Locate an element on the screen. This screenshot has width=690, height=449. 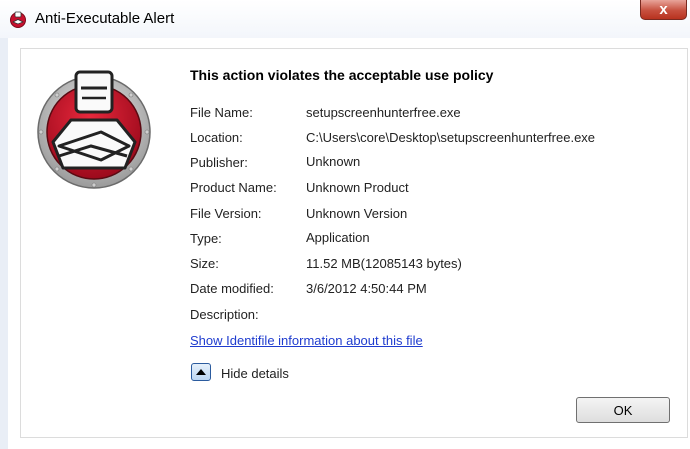
ok-button: OK is located at coordinates (623, 410).